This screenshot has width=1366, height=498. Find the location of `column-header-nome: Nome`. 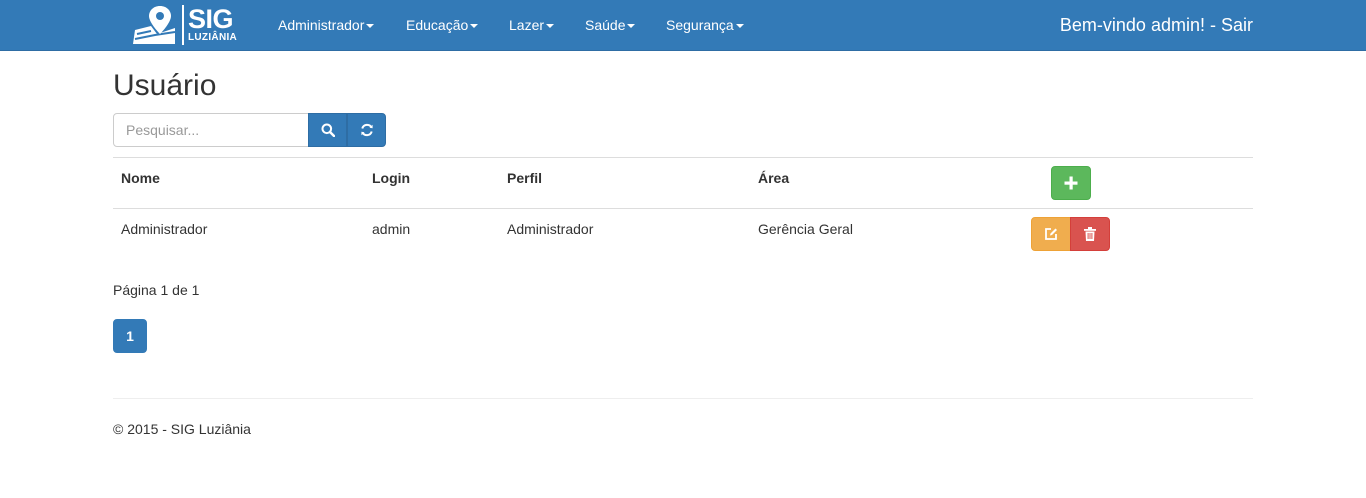

column-header-nome: Nome is located at coordinates (140, 178).